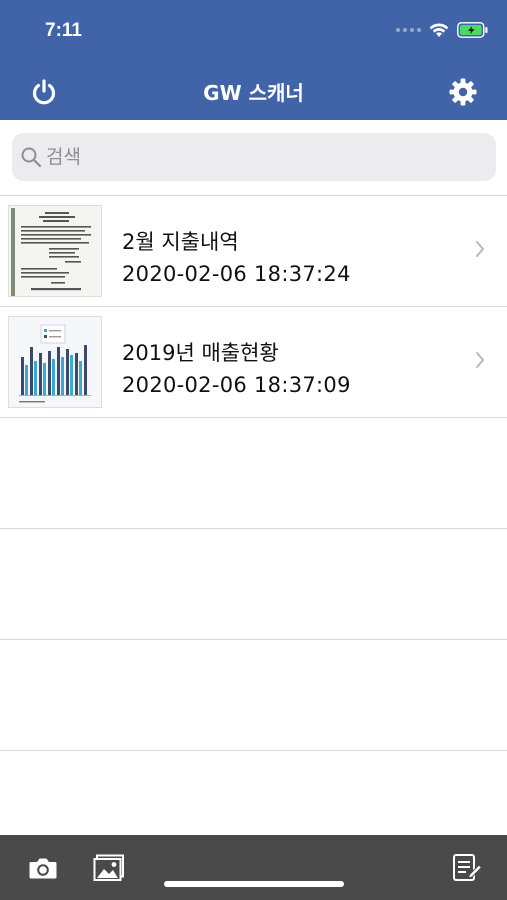  I want to click on home-indicator, so click(254, 884).